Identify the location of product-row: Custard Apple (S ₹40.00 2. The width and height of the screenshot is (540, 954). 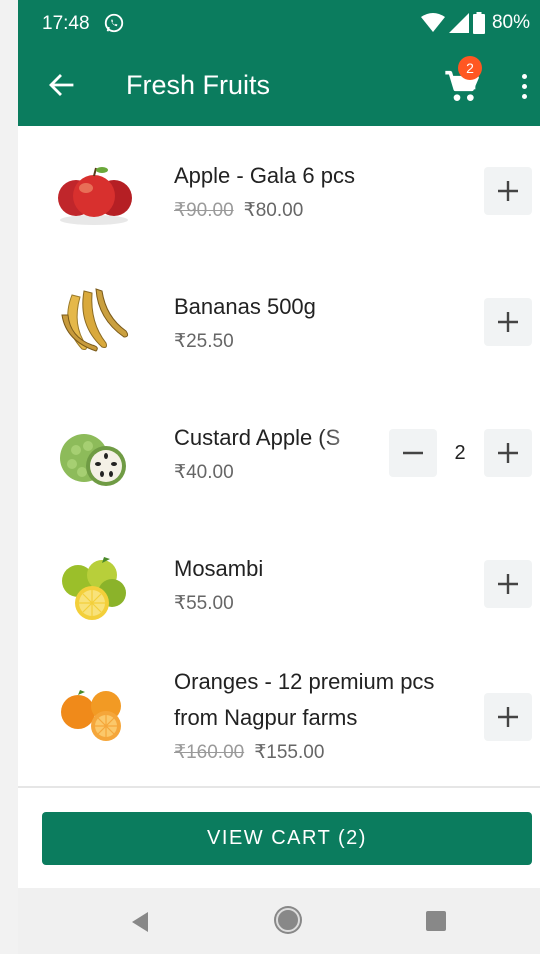
(279, 453).